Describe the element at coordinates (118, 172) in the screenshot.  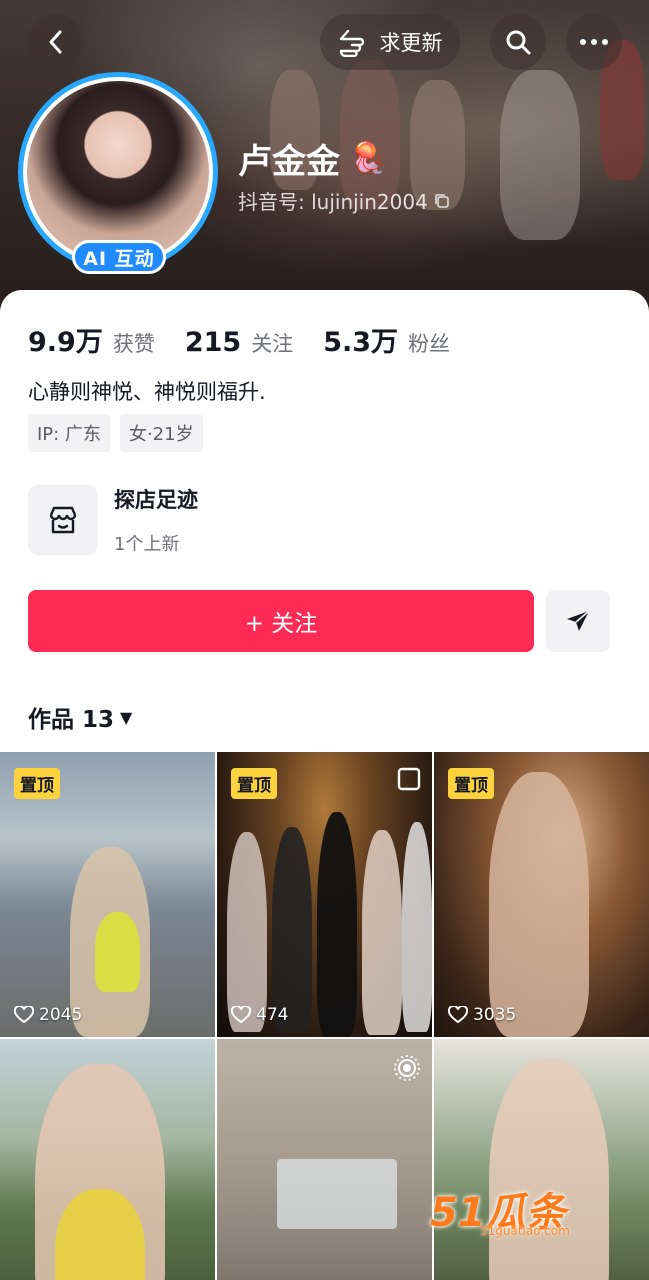
I see `avatar-image` at that location.